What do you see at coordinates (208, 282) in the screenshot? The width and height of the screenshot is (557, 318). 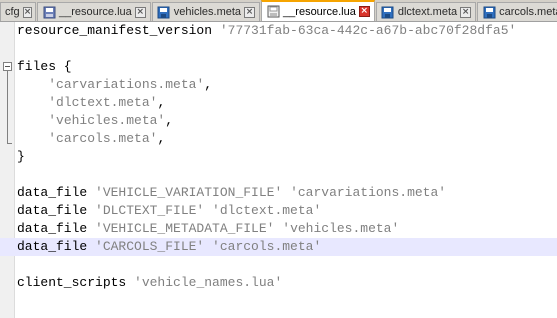 I see `string-literal: 'vehicle_names.lua'` at bounding box center [208, 282].